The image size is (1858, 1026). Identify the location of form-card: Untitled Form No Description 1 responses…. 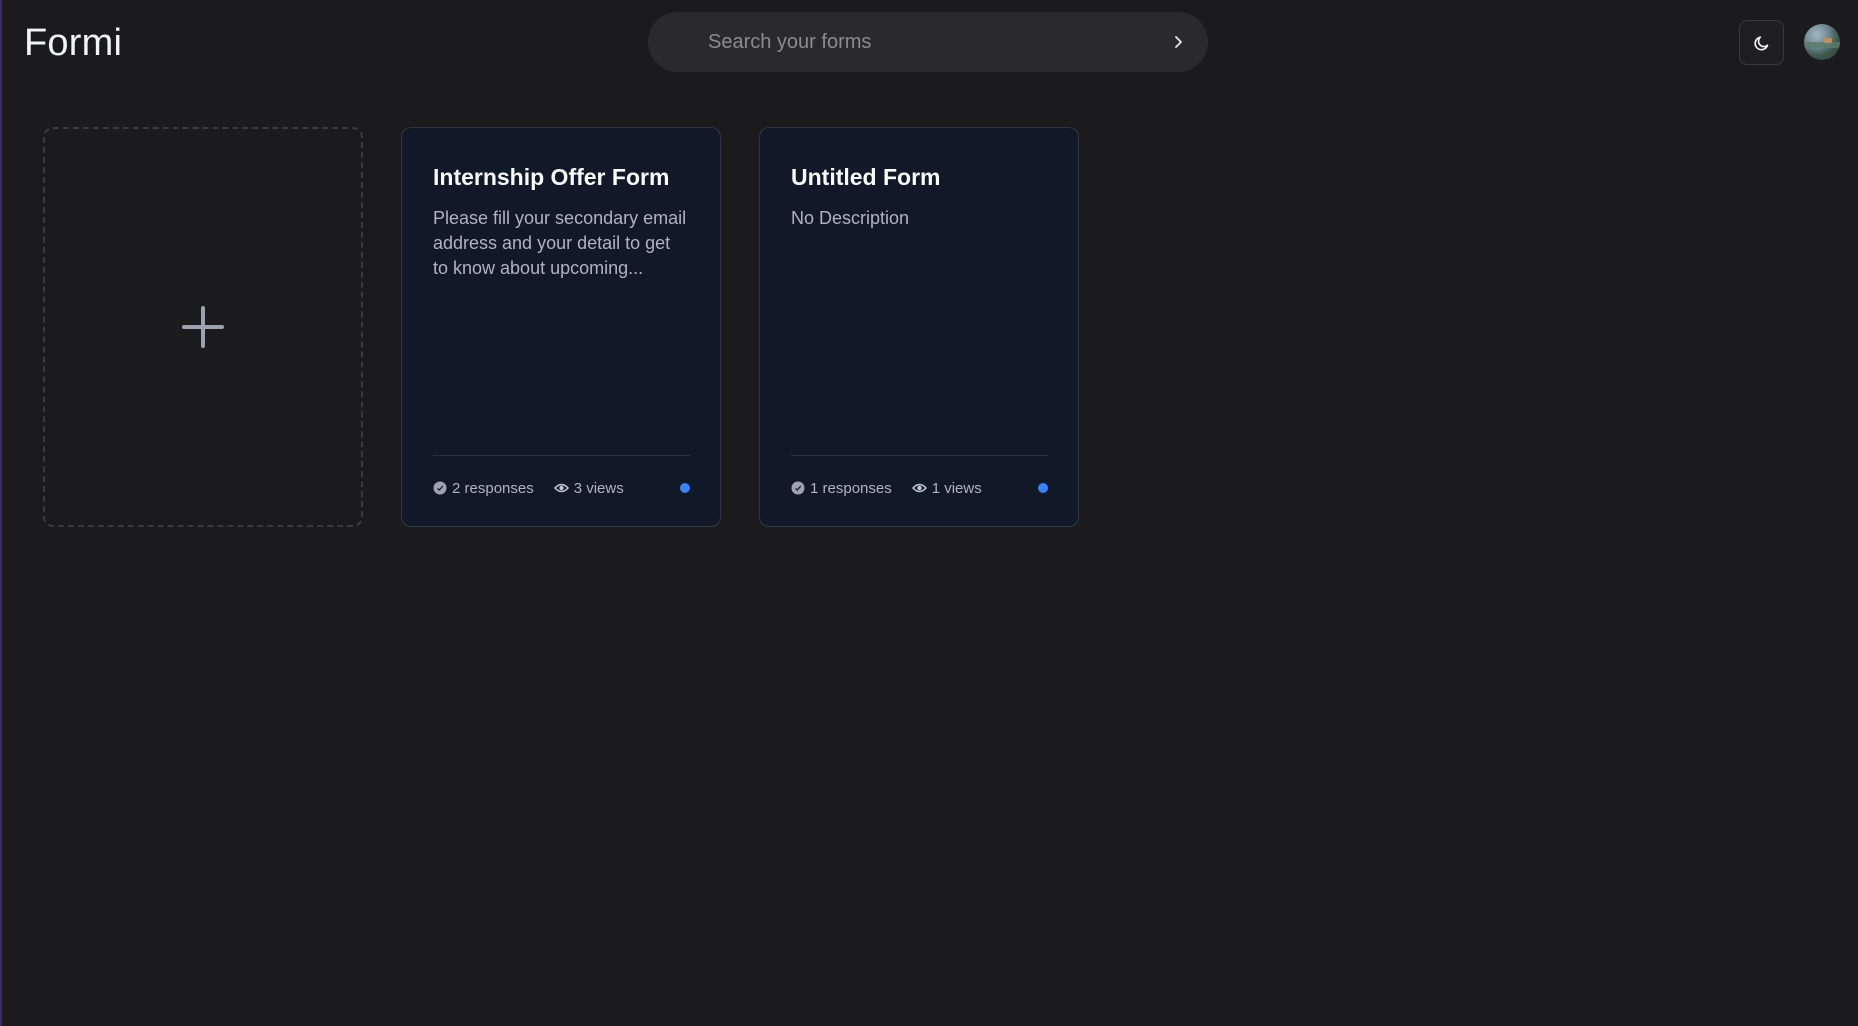
(919, 327).